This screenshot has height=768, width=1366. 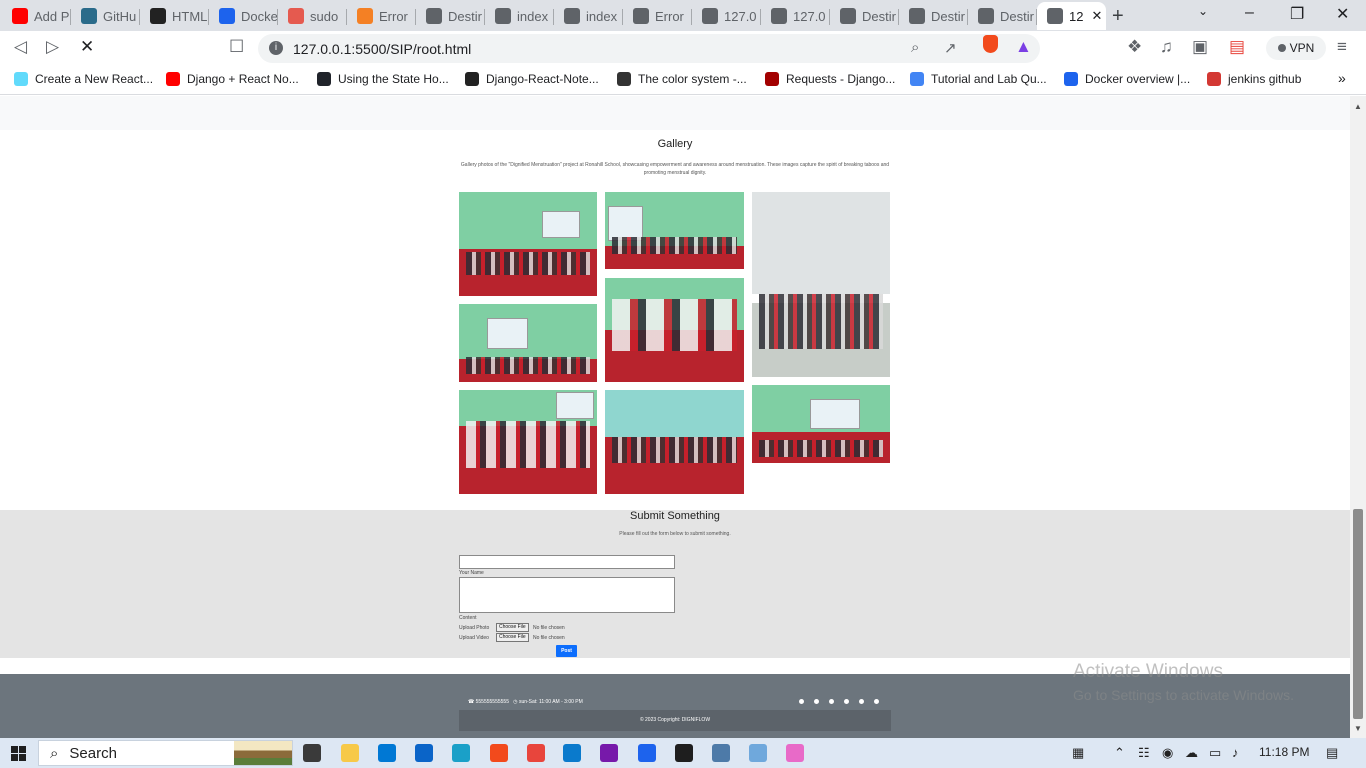 What do you see at coordinates (20, 47) in the screenshot?
I see `back-icon: ◁` at bounding box center [20, 47].